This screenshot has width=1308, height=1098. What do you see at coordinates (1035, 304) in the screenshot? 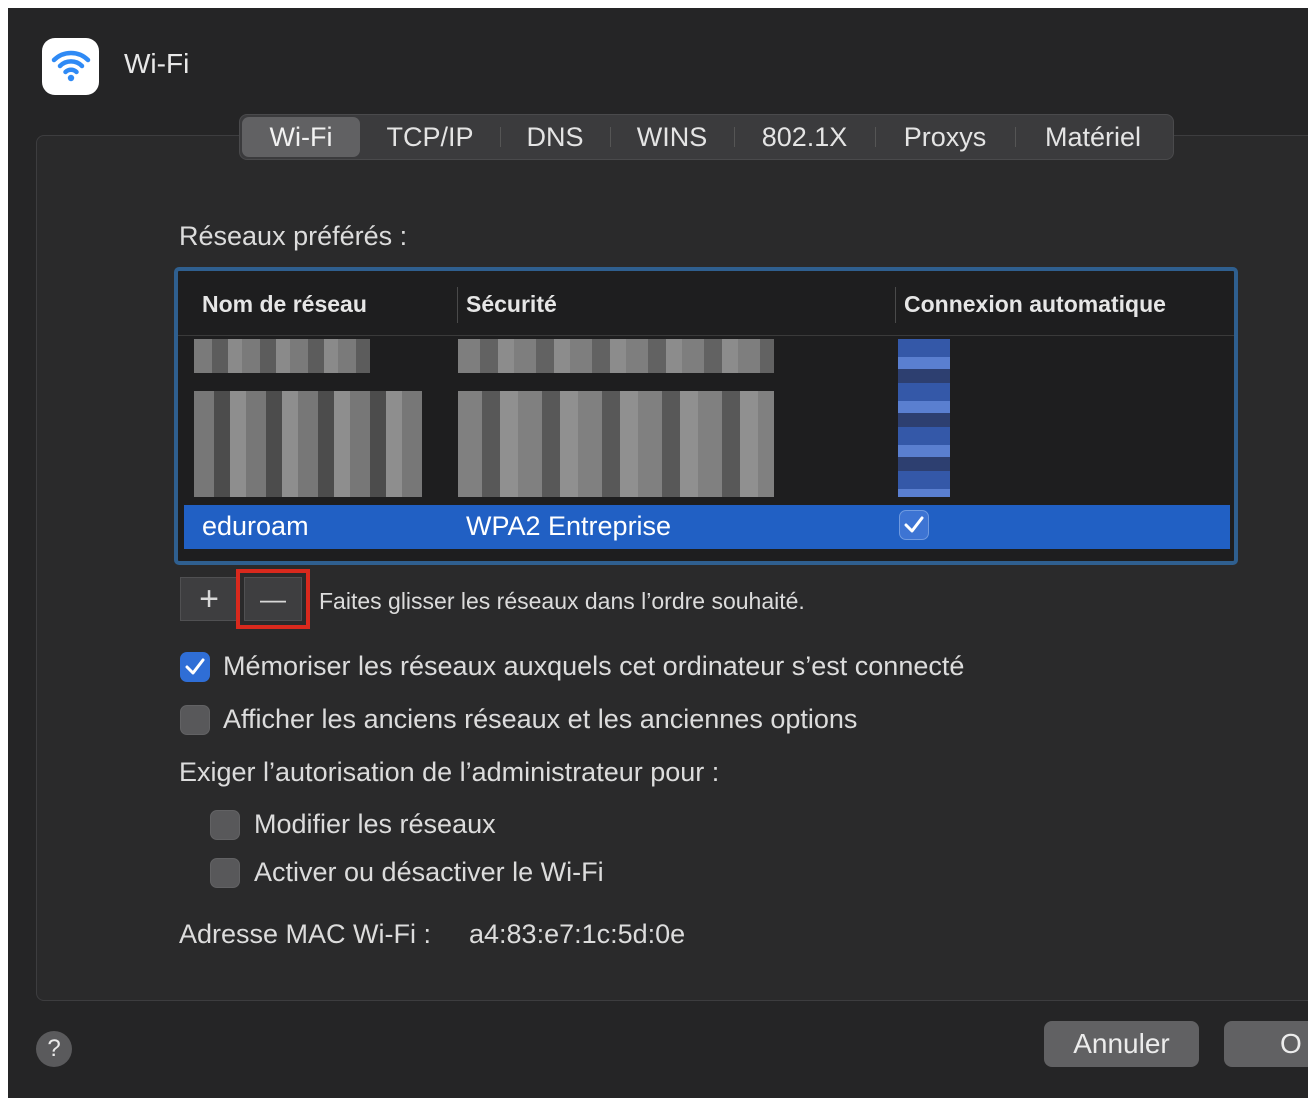
I see `column-header-auto-connect: Connexion automatique` at bounding box center [1035, 304].